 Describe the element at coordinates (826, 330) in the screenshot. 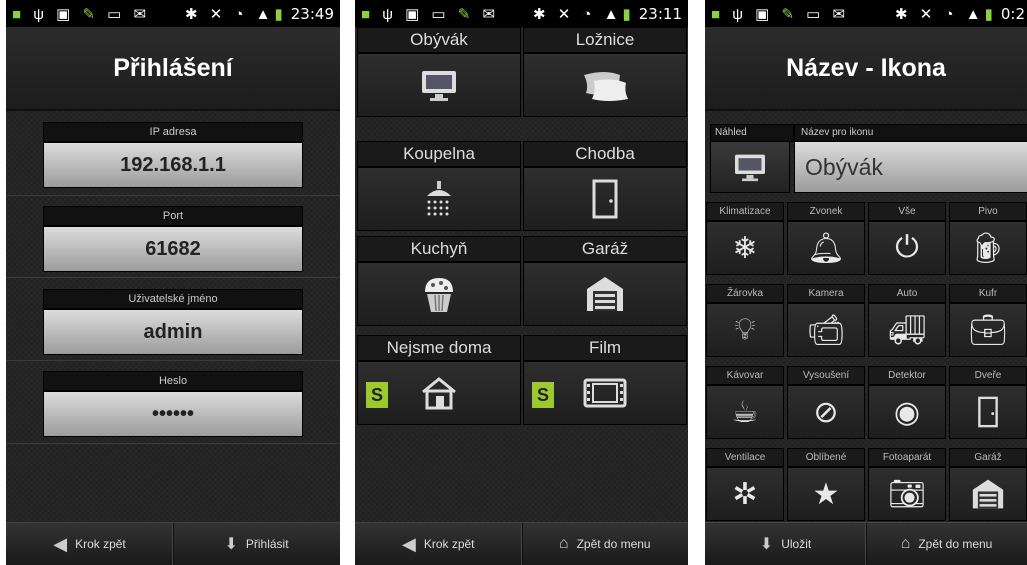

I see `camera-icon: 📹︎` at that location.